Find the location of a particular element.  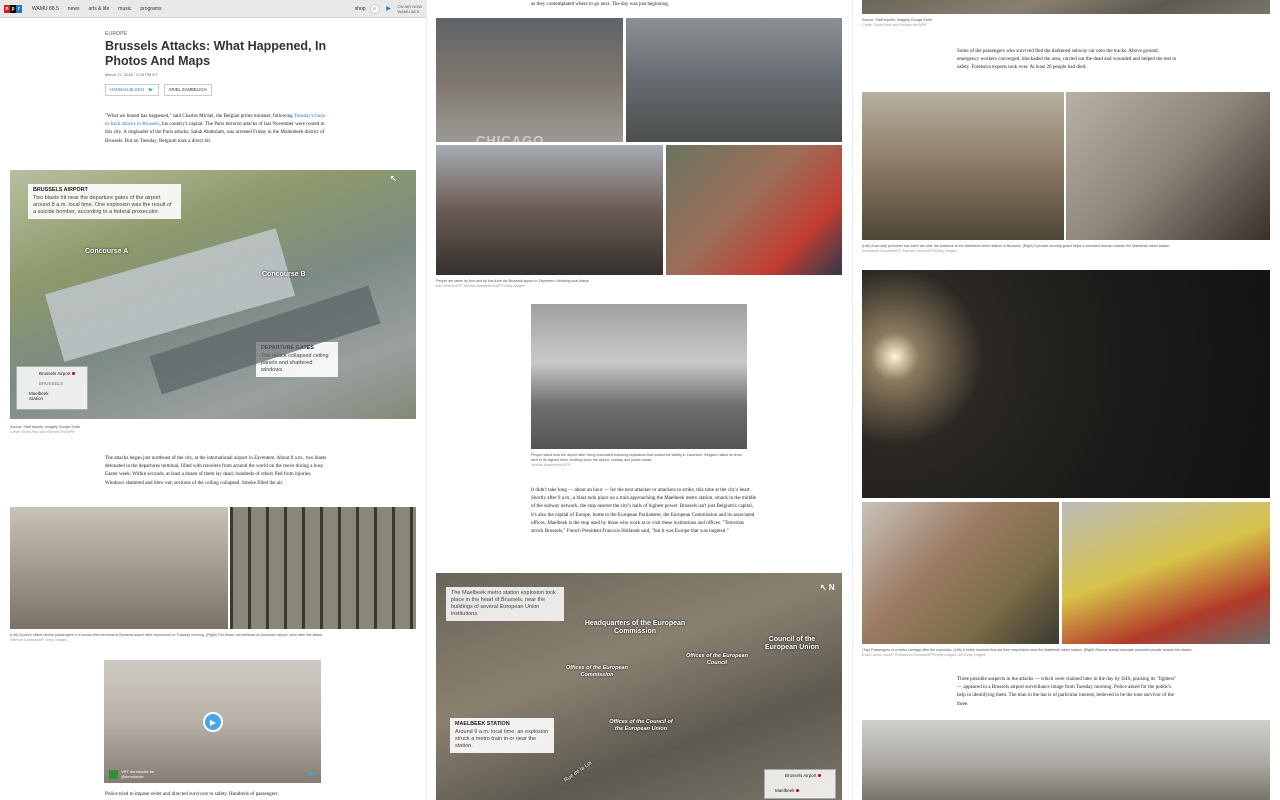

offices-council-label: Offices of the European Council is located at coordinates (717, 659).